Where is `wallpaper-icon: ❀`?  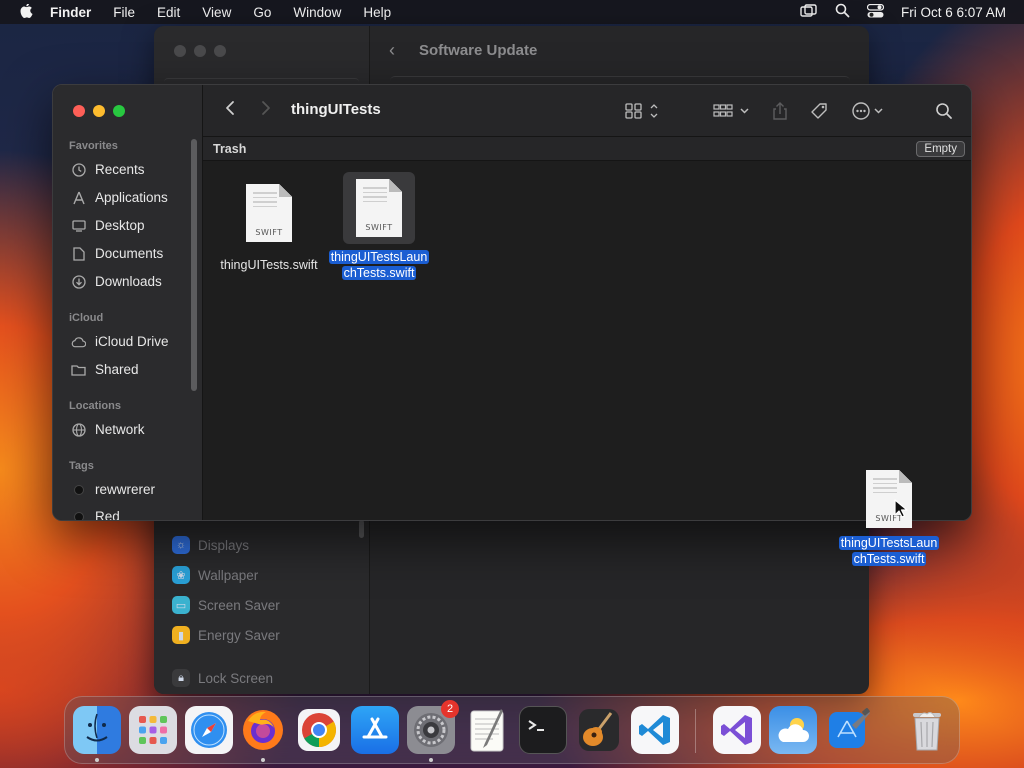
wallpaper-icon: ❀ is located at coordinates (181, 575).